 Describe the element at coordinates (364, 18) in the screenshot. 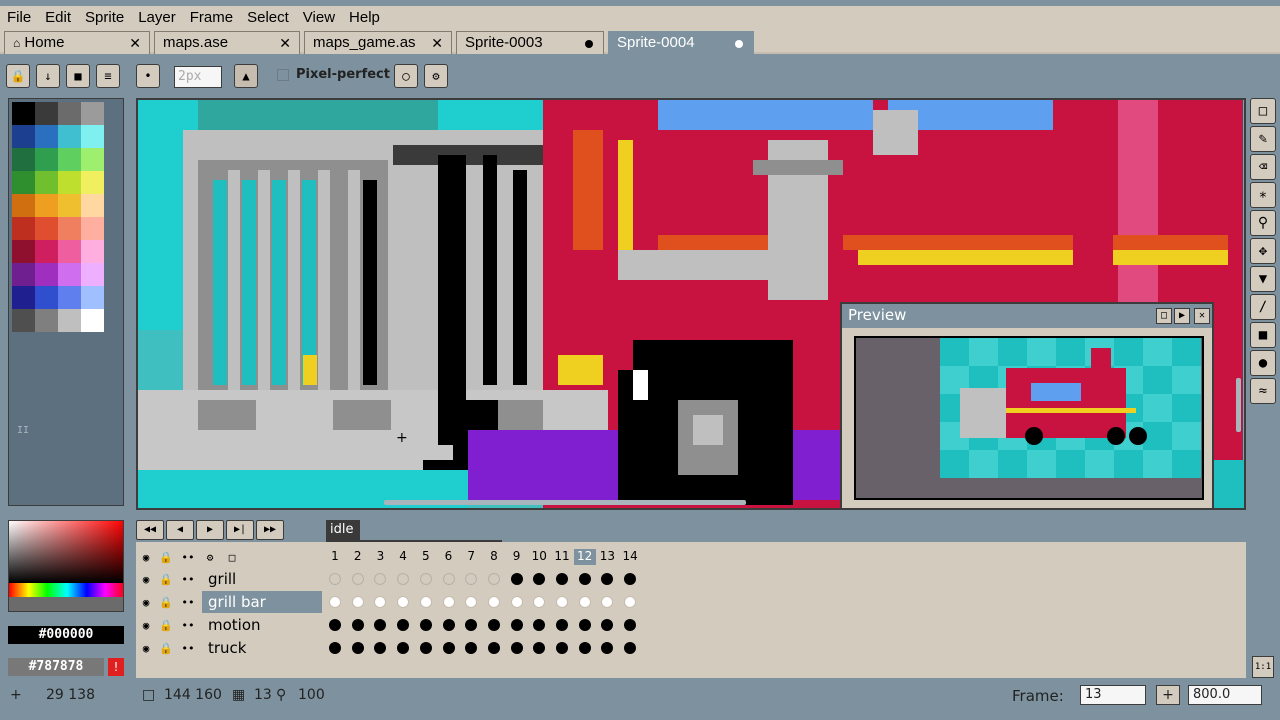

I see `menu-help: Help` at that location.